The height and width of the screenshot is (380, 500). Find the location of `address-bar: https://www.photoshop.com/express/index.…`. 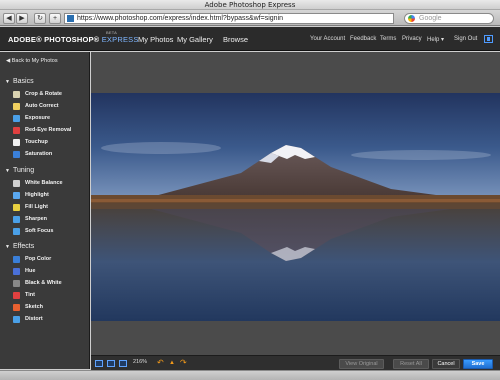

address-bar: https://www.photoshop.com/express/index.… is located at coordinates (229, 18).